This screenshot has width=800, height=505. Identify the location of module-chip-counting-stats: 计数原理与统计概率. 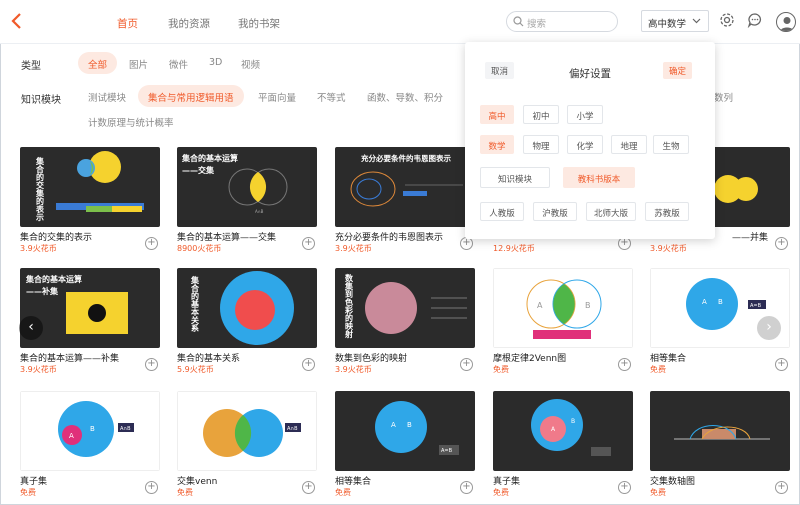
(131, 121).